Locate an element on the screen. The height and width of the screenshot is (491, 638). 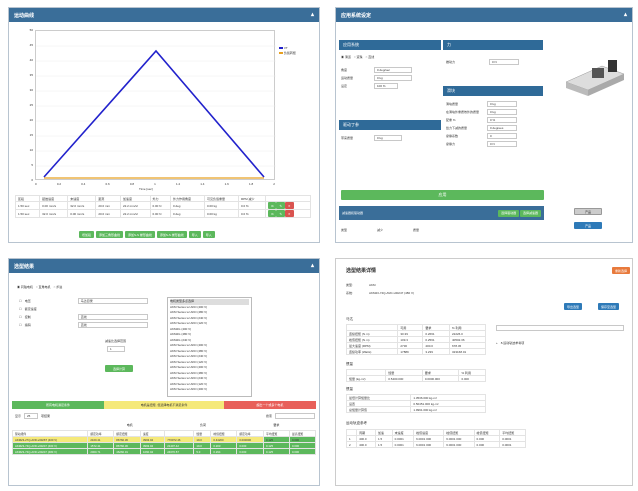
search-input is located at coordinates (295, 416).